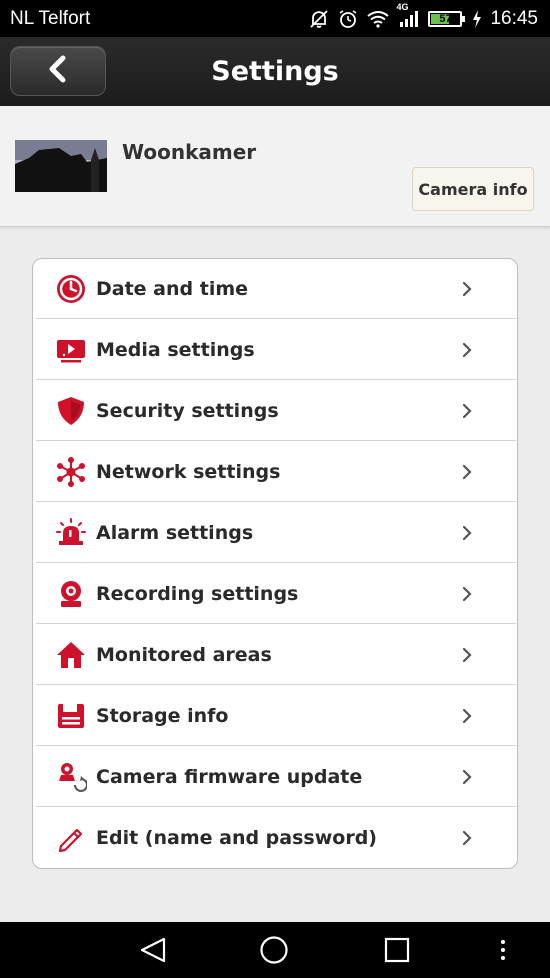 The width and height of the screenshot is (550, 978). What do you see at coordinates (197, 593) in the screenshot?
I see `menu-item-label: Recording settings` at bounding box center [197, 593].